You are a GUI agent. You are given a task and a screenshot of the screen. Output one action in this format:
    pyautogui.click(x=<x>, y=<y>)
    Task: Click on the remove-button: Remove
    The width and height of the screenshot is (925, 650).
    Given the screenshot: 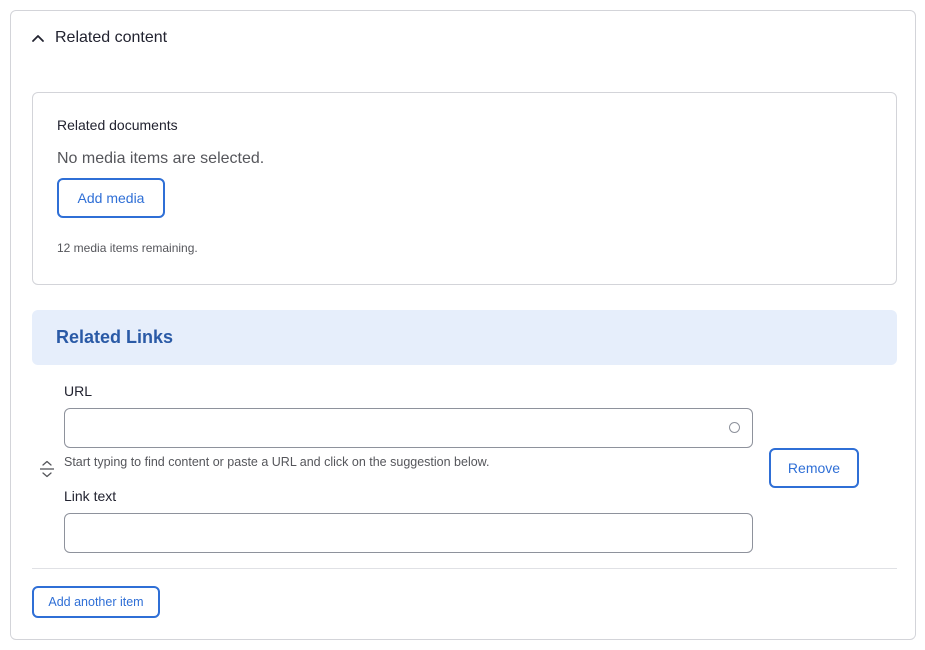 What is the action you would take?
    pyautogui.click(x=814, y=468)
    